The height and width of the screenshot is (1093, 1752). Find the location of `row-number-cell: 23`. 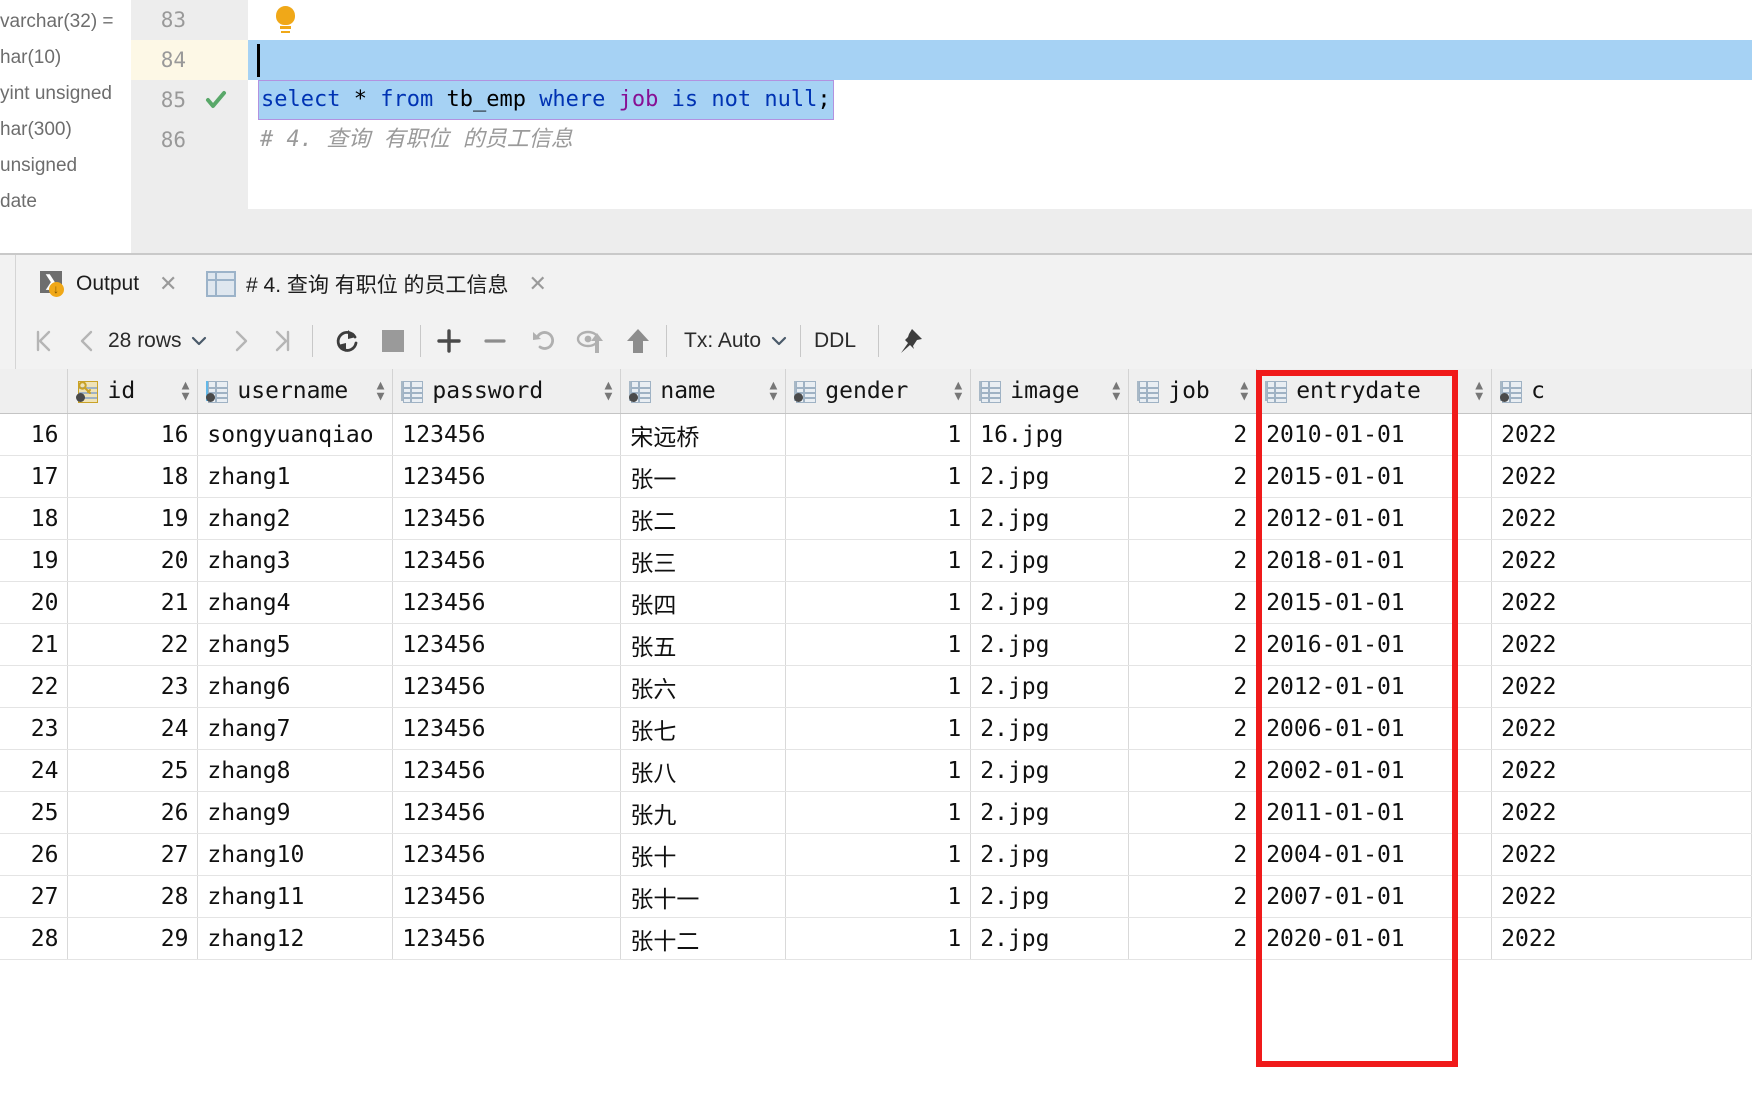

row-number-cell: 23 is located at coordinates (34, 728).